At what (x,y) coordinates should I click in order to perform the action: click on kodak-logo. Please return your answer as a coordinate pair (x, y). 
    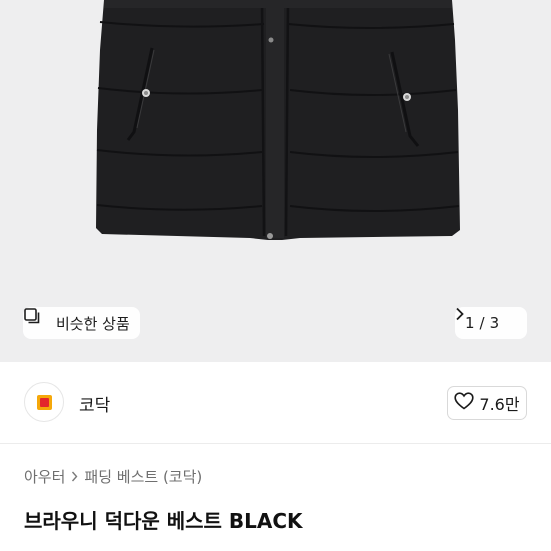
    Looking at the image, I should click on (44, 402).